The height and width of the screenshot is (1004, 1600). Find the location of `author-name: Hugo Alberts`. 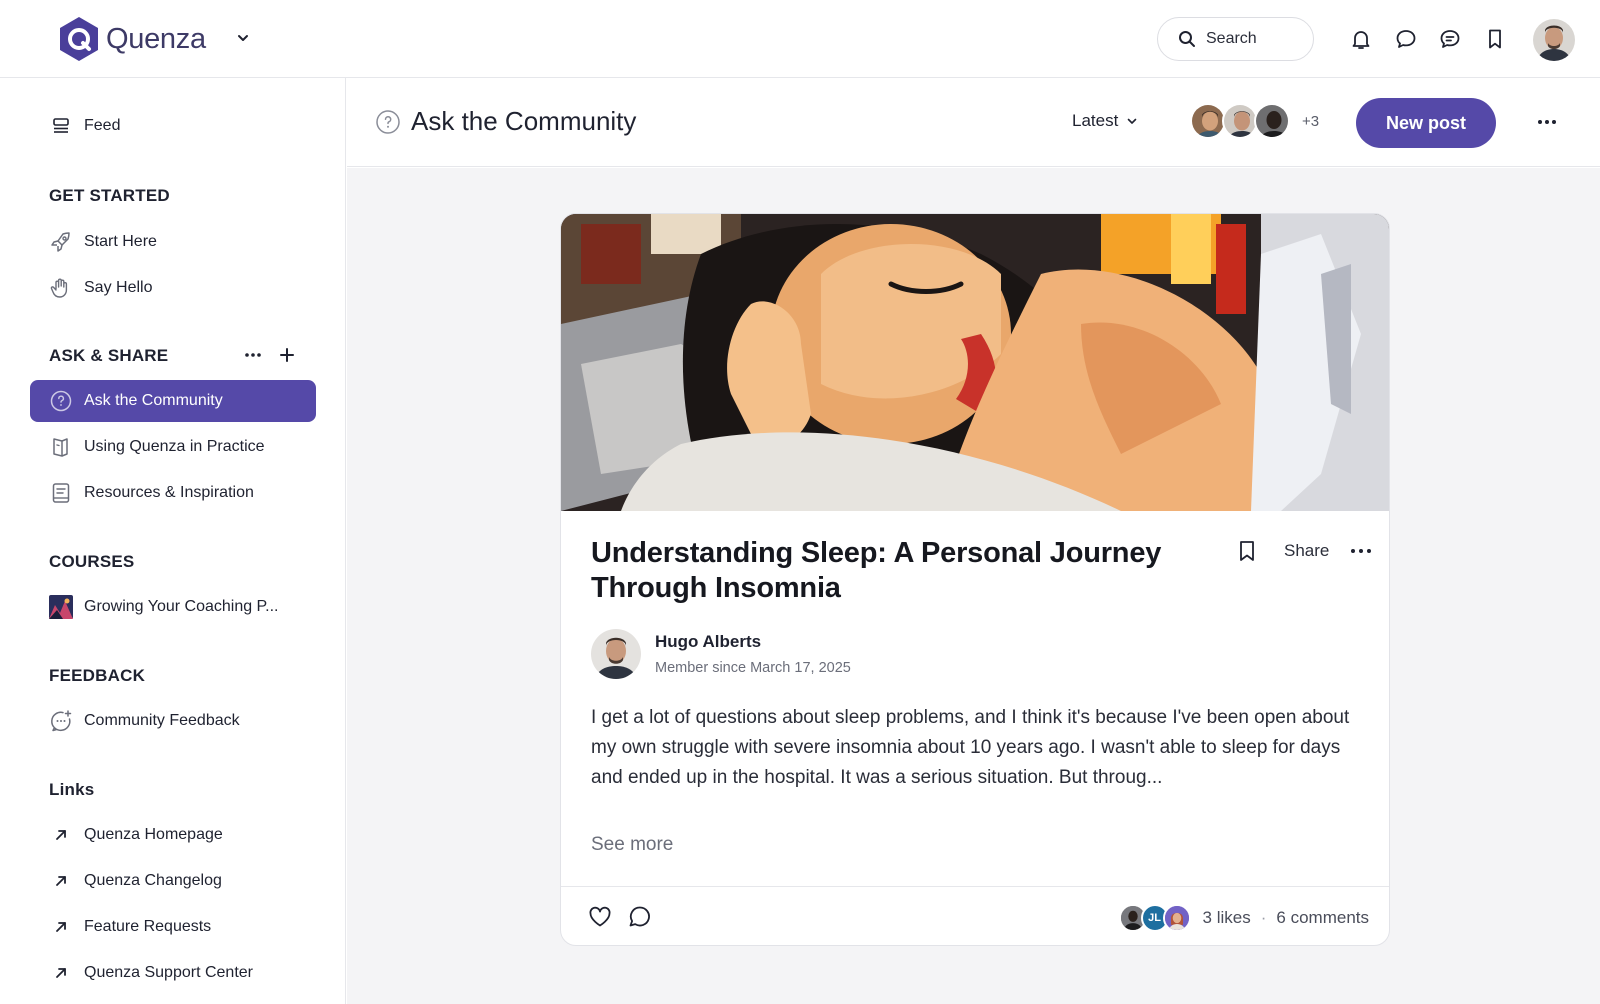

author-name: Hugo Alberts is located at coordinates (708, 642).